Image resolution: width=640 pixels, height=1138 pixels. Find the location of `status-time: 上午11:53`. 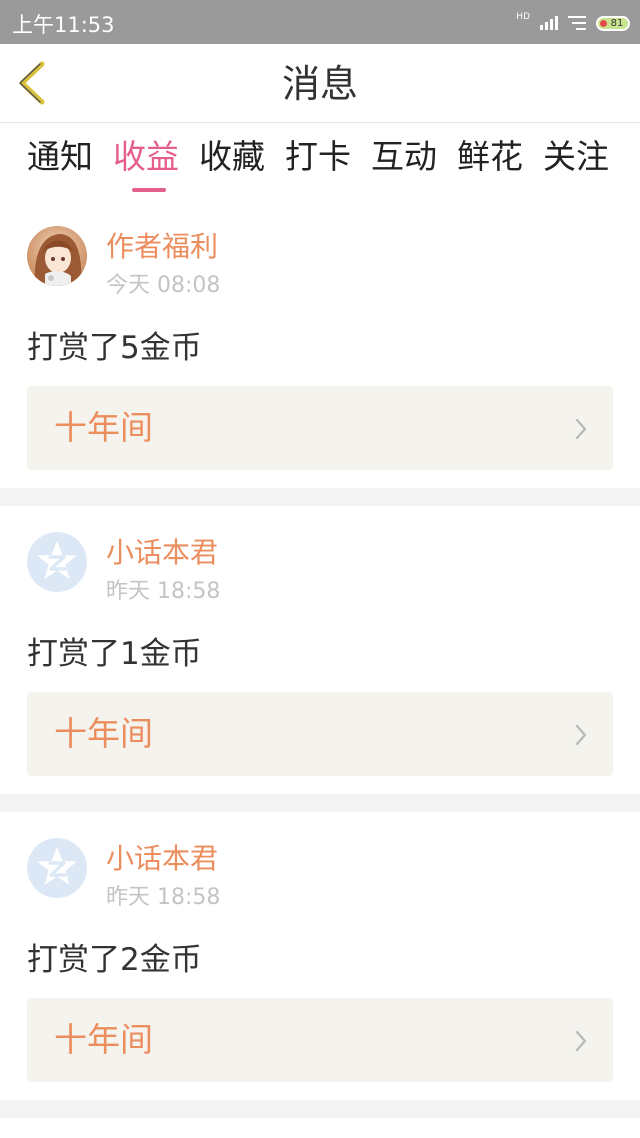

status-time: 上午11:53 is located at coordinates (63, 25).